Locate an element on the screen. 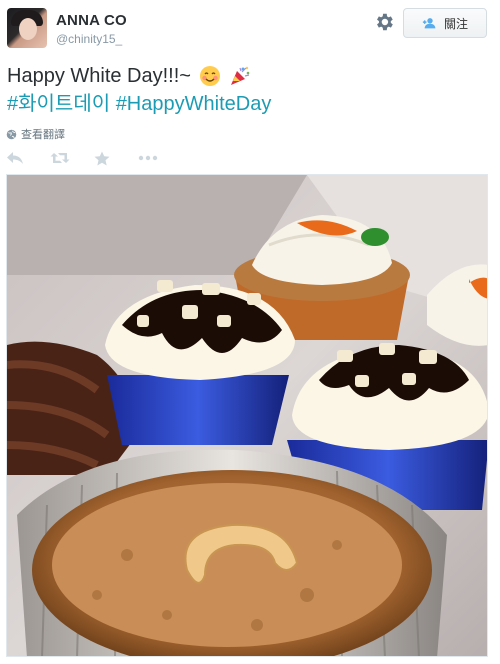 This screenshot has height=664, width=500. more-button is located at coordinates (160, 158).